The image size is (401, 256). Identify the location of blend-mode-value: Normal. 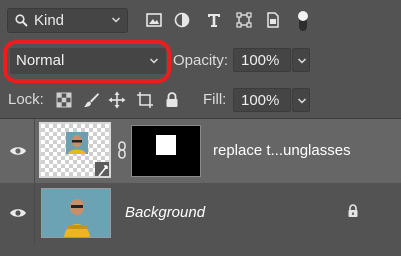
(40, 60).